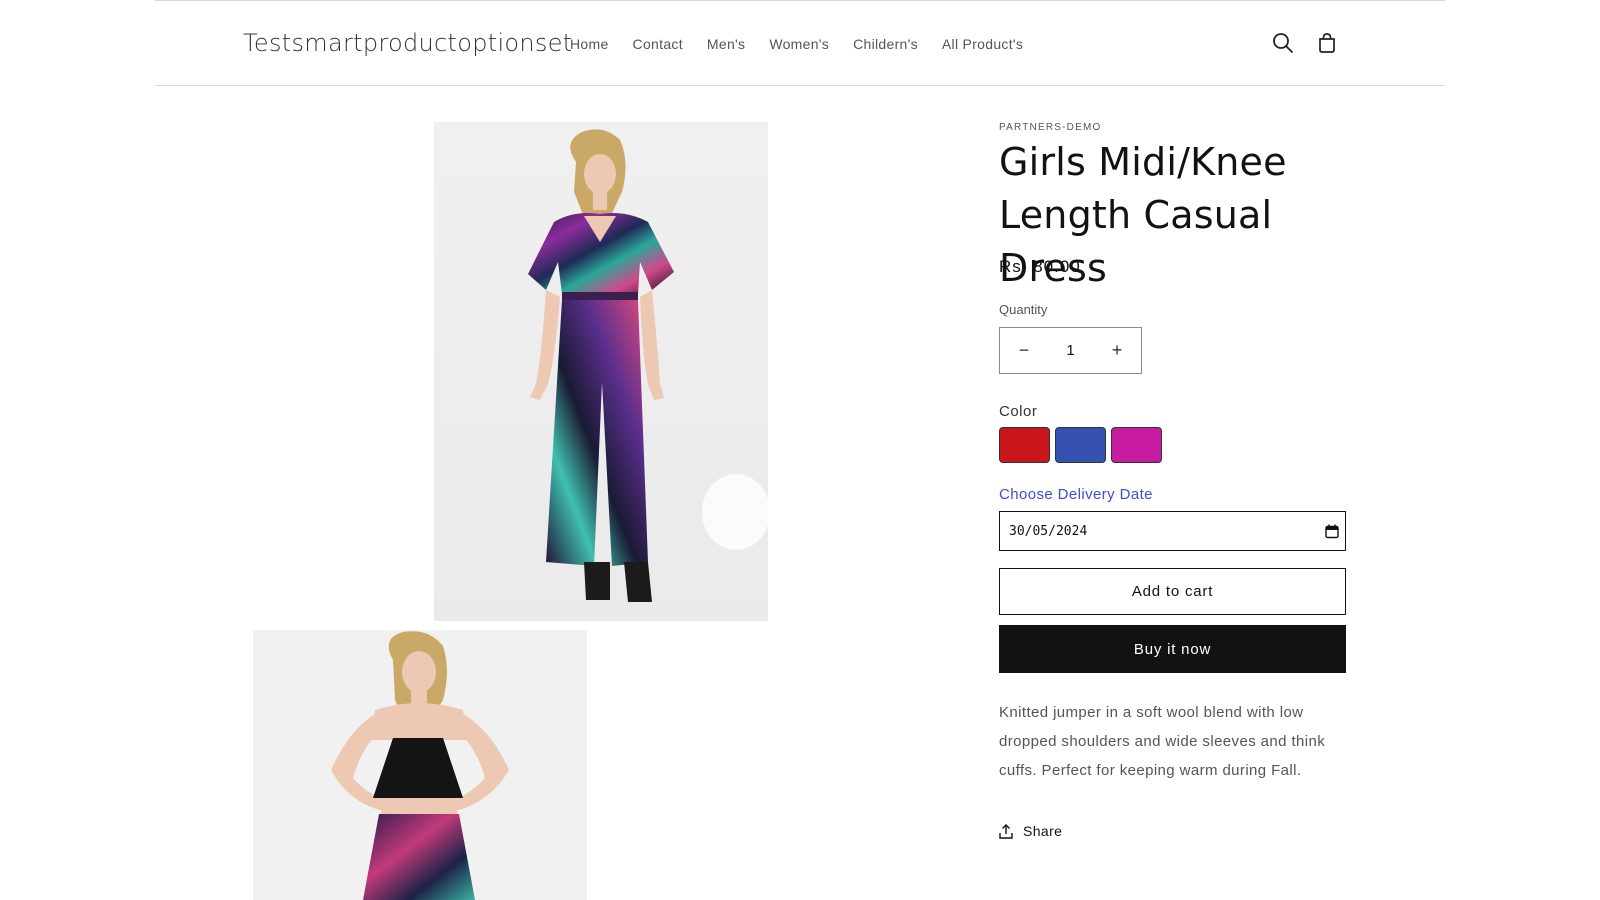 This screenshot has width=1600, height=900. Describe the element at coordinates (1040, 266) in the screenshot. I see `product-price: Rs. 80.00` at that location.